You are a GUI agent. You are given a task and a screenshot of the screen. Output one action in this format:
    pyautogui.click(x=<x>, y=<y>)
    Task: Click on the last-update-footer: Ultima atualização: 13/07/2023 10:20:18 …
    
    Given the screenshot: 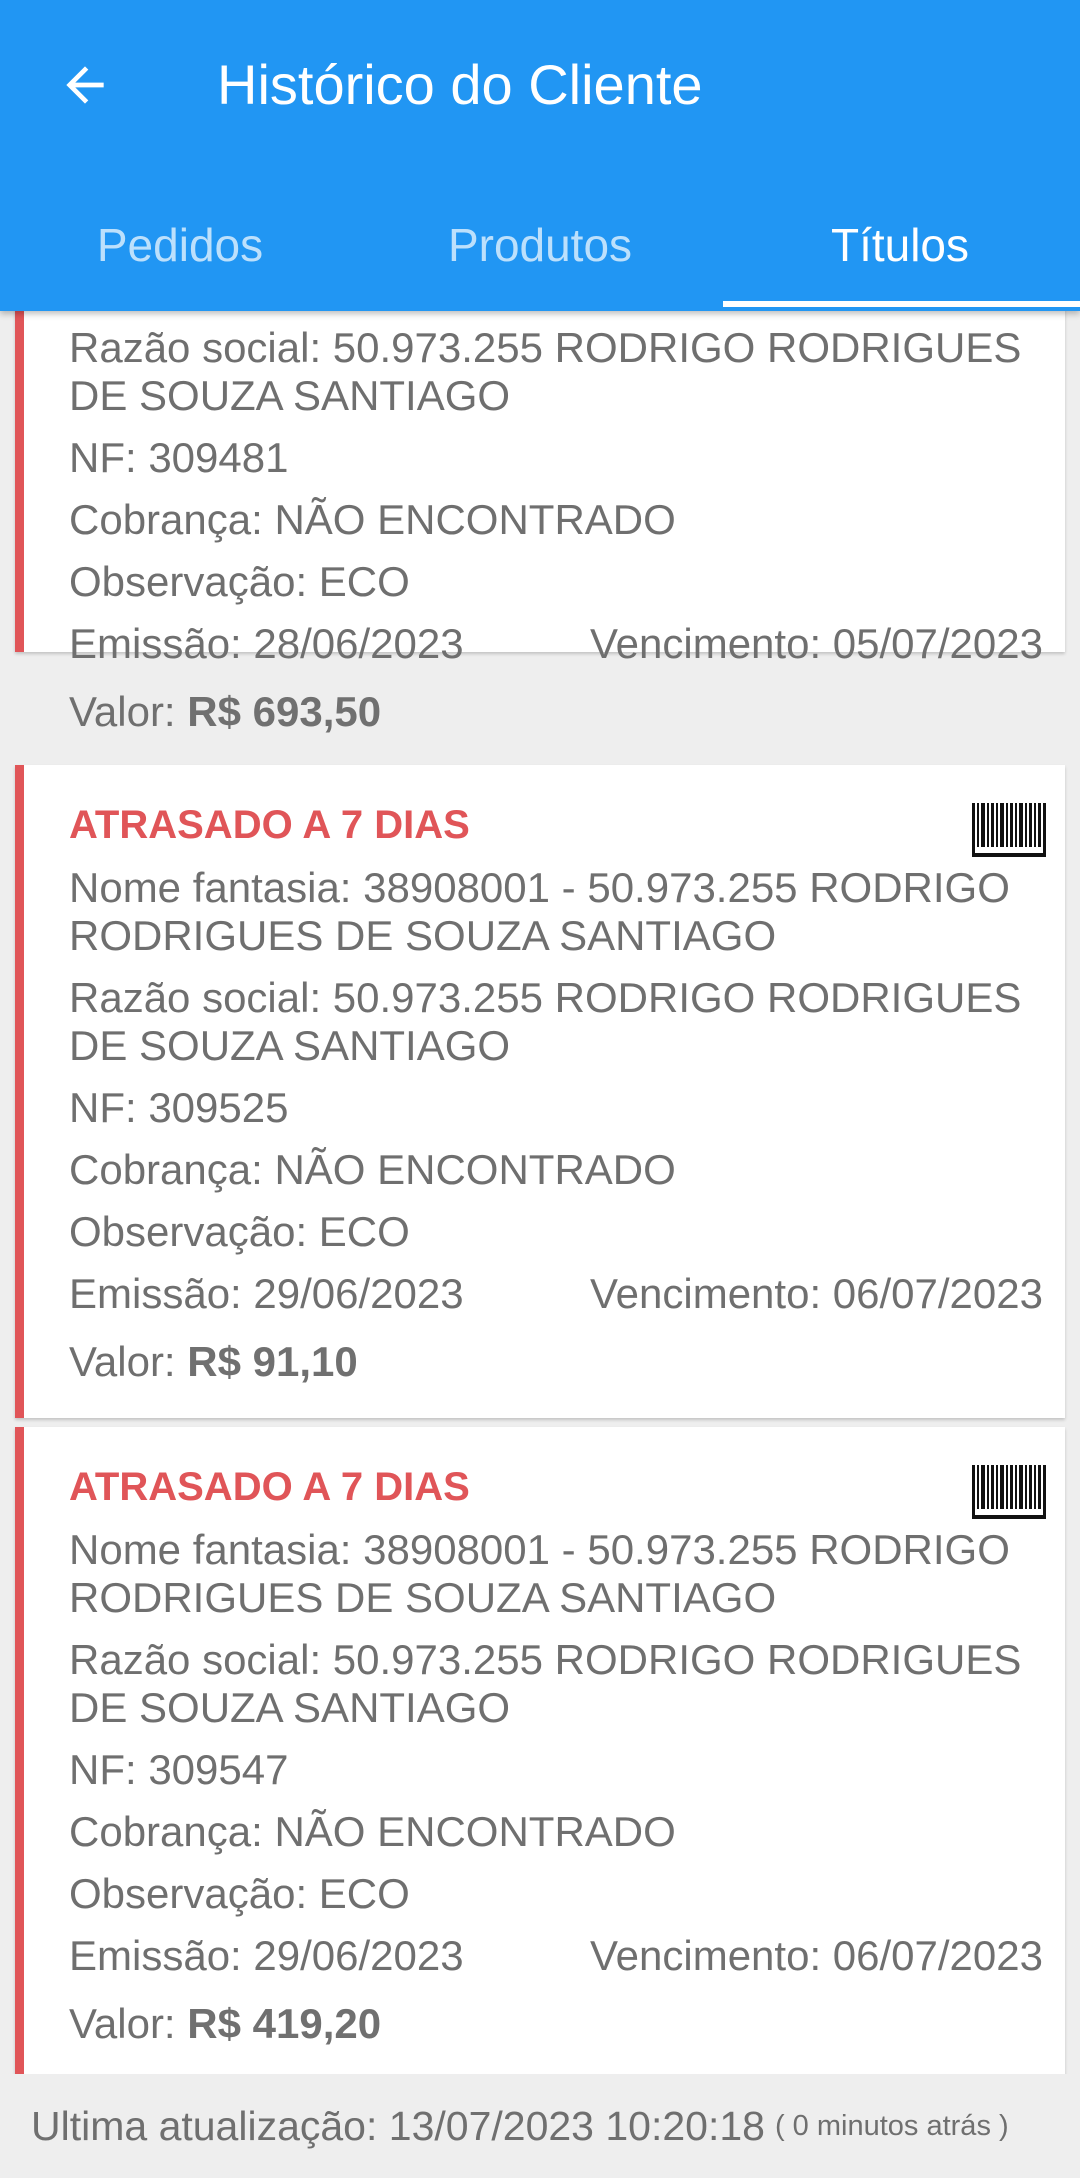 What is the action you would take?
    pyautogui.click(x=540, y=2126)
    